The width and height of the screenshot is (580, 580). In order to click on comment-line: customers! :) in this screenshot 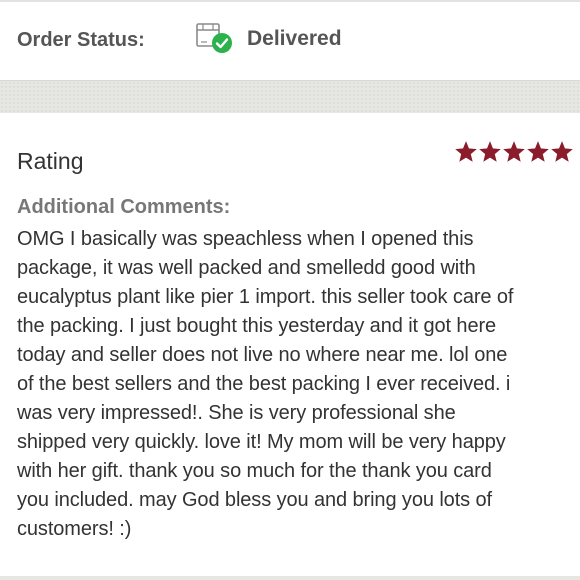, I will do `click(74, 529)`.